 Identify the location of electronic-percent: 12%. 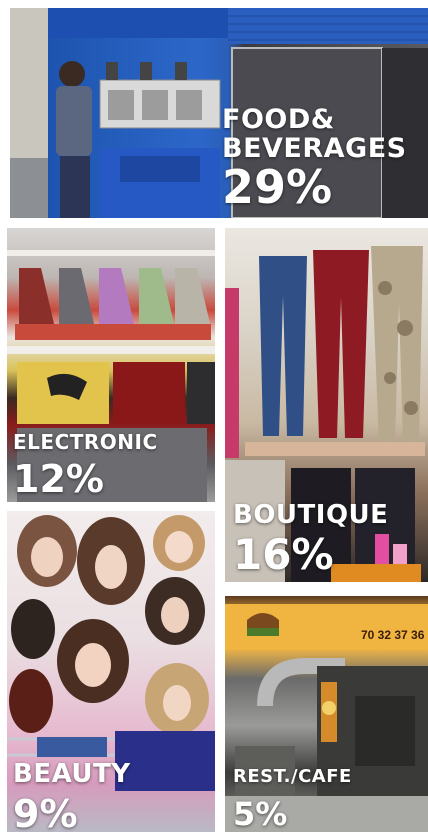
(58, 479).